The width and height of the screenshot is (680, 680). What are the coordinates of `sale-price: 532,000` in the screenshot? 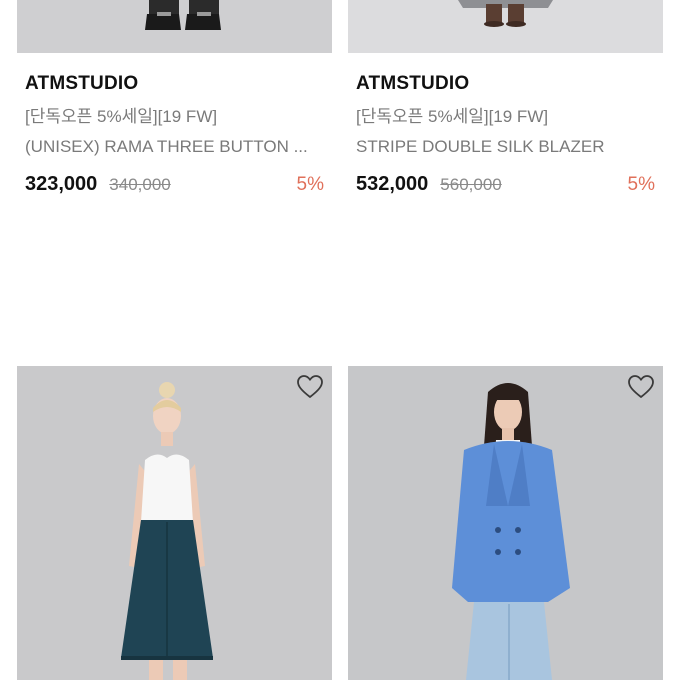 It's located at (392, 184).